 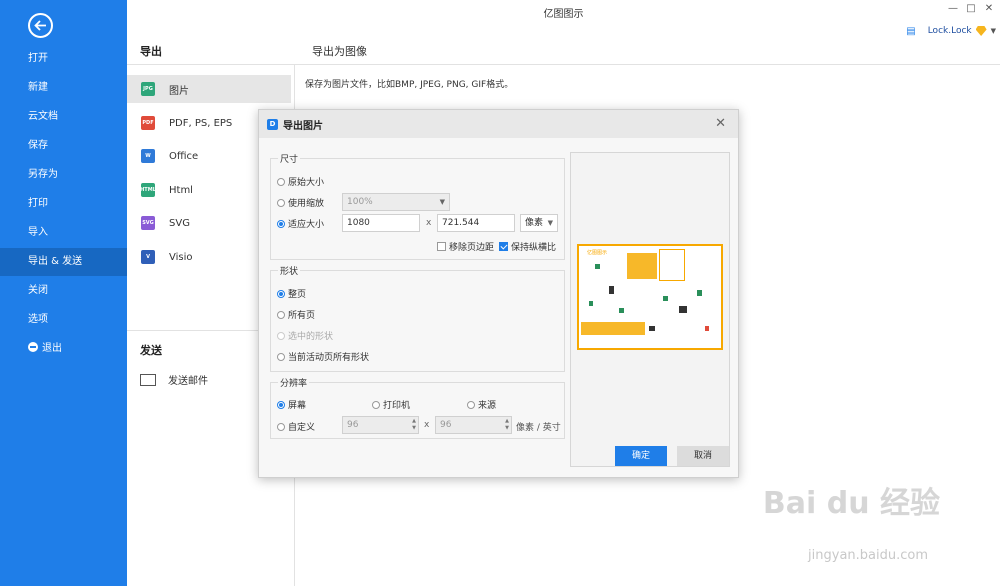 I want to click on dpi-x-value: 96, so click(x=353, y=425).